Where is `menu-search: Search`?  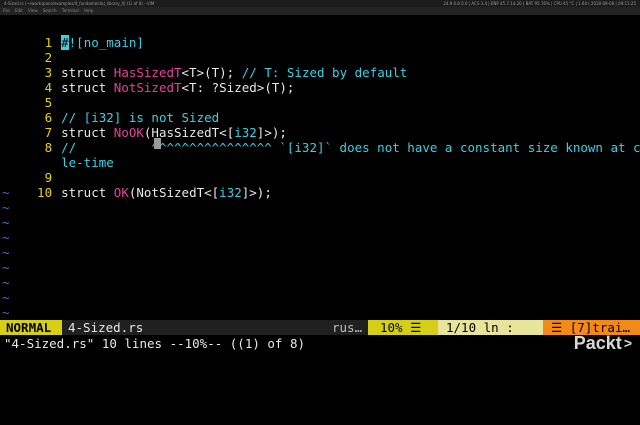 menu-search: Search is located at coordinates (50, 10).